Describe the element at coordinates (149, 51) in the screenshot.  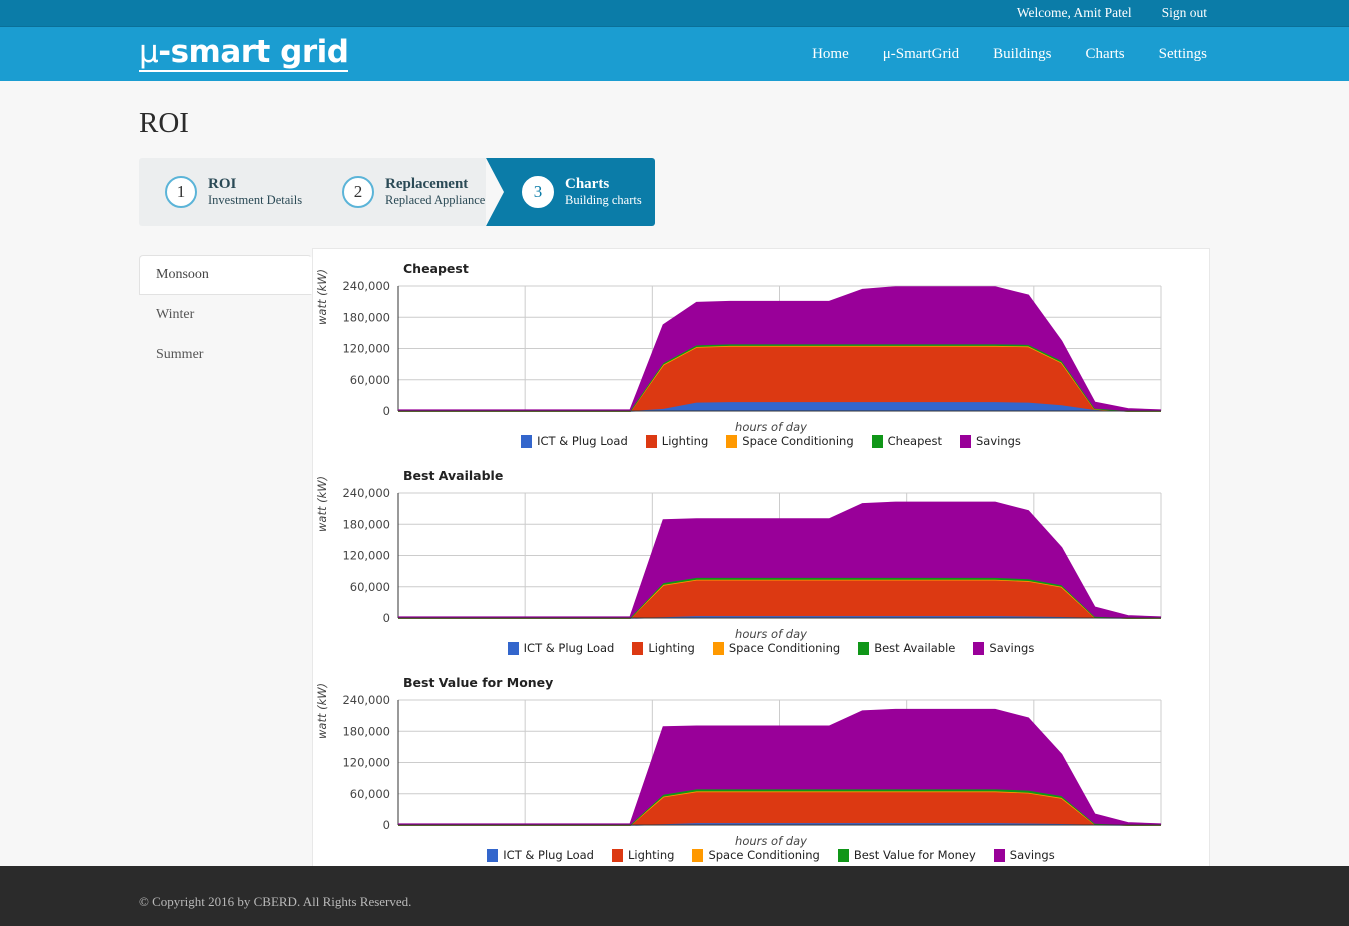
I see `brand-mu: μ` at that location.